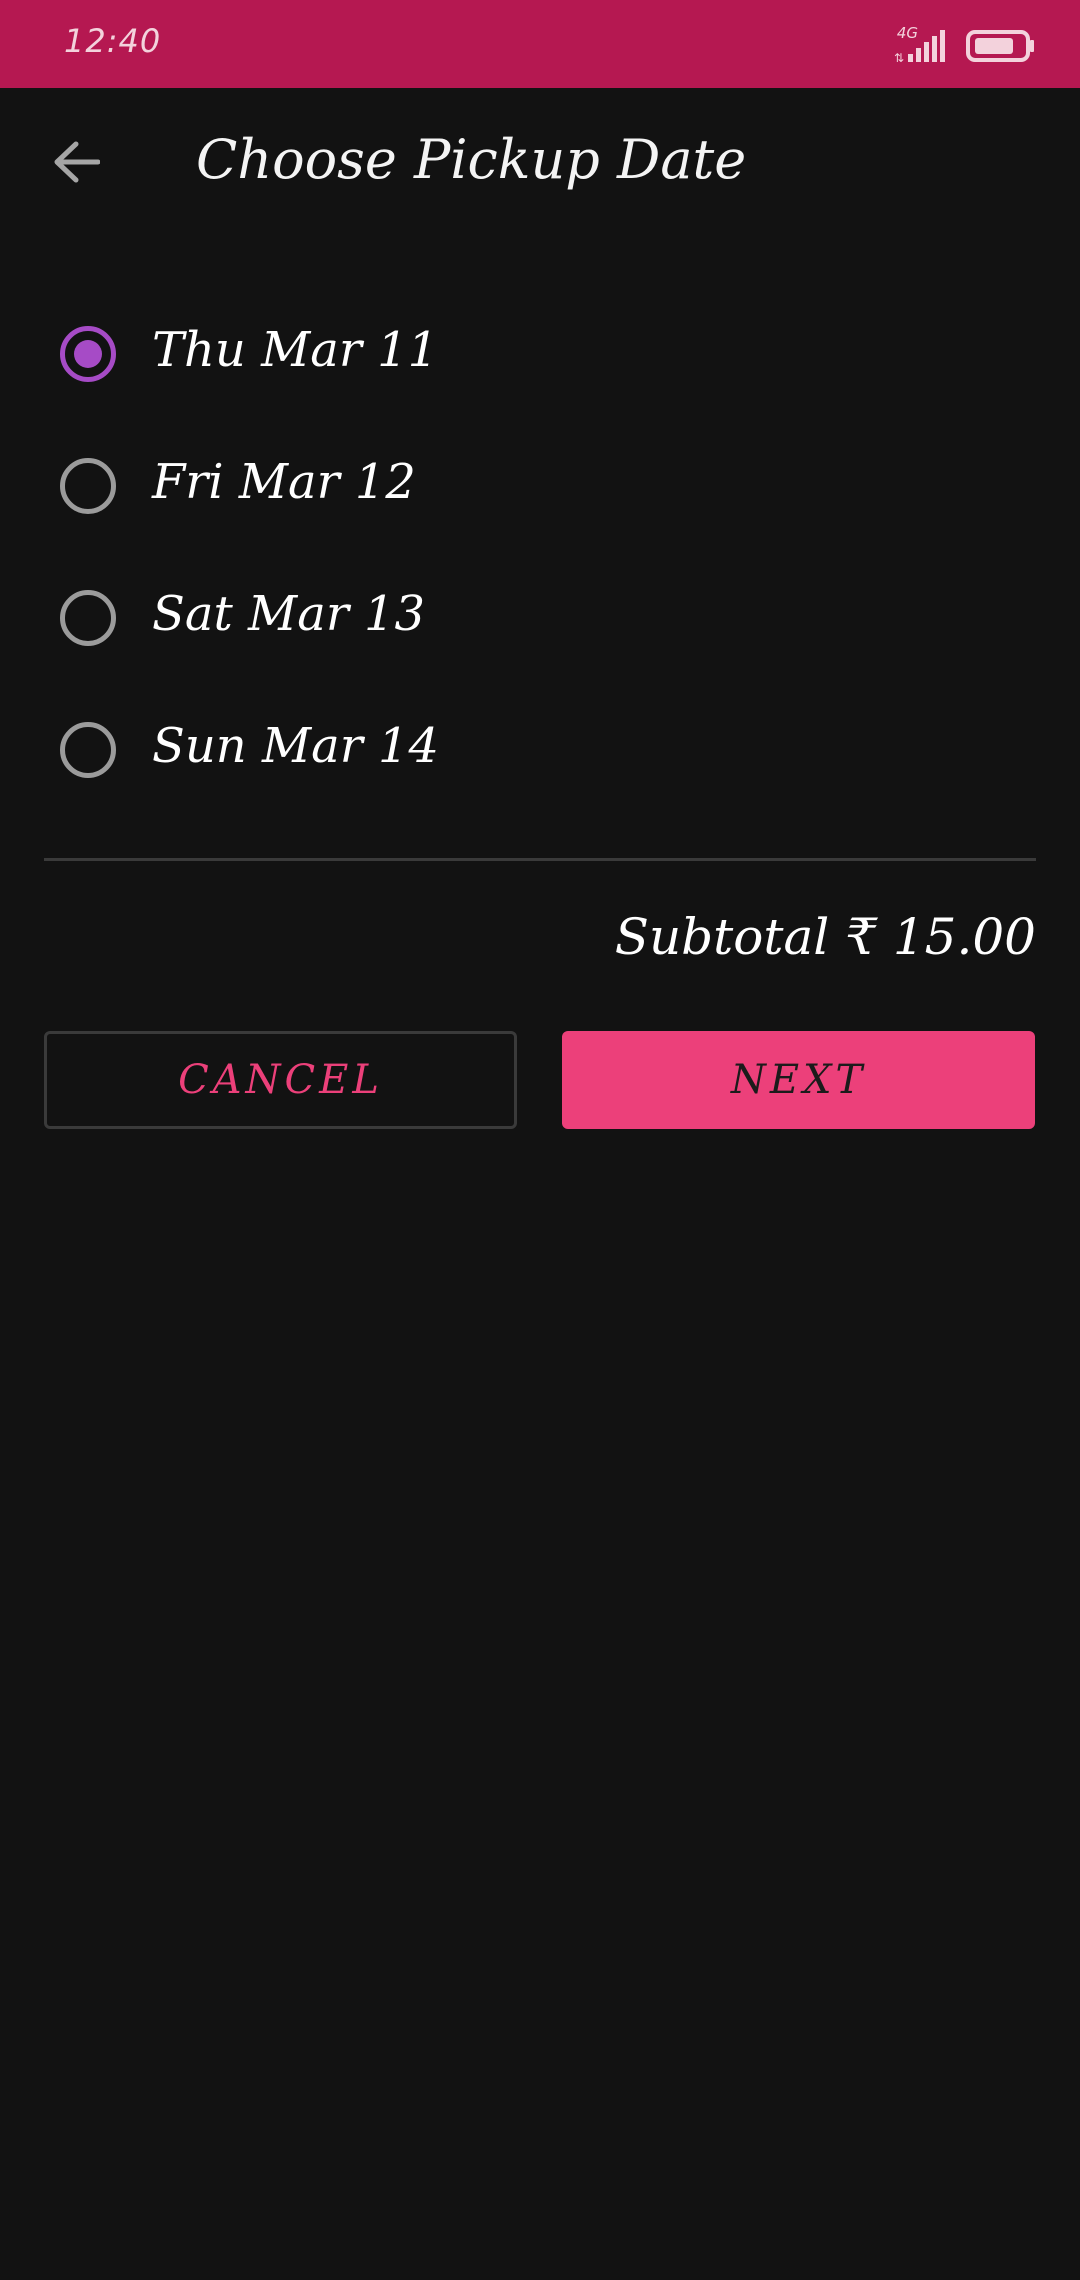 This screenshot has width=1080, height=2280. What do you see at coordinates (296, 746) in the screenshot?
I see `date-option-label: Sun Mar 14` at bounding box center [296, 746].